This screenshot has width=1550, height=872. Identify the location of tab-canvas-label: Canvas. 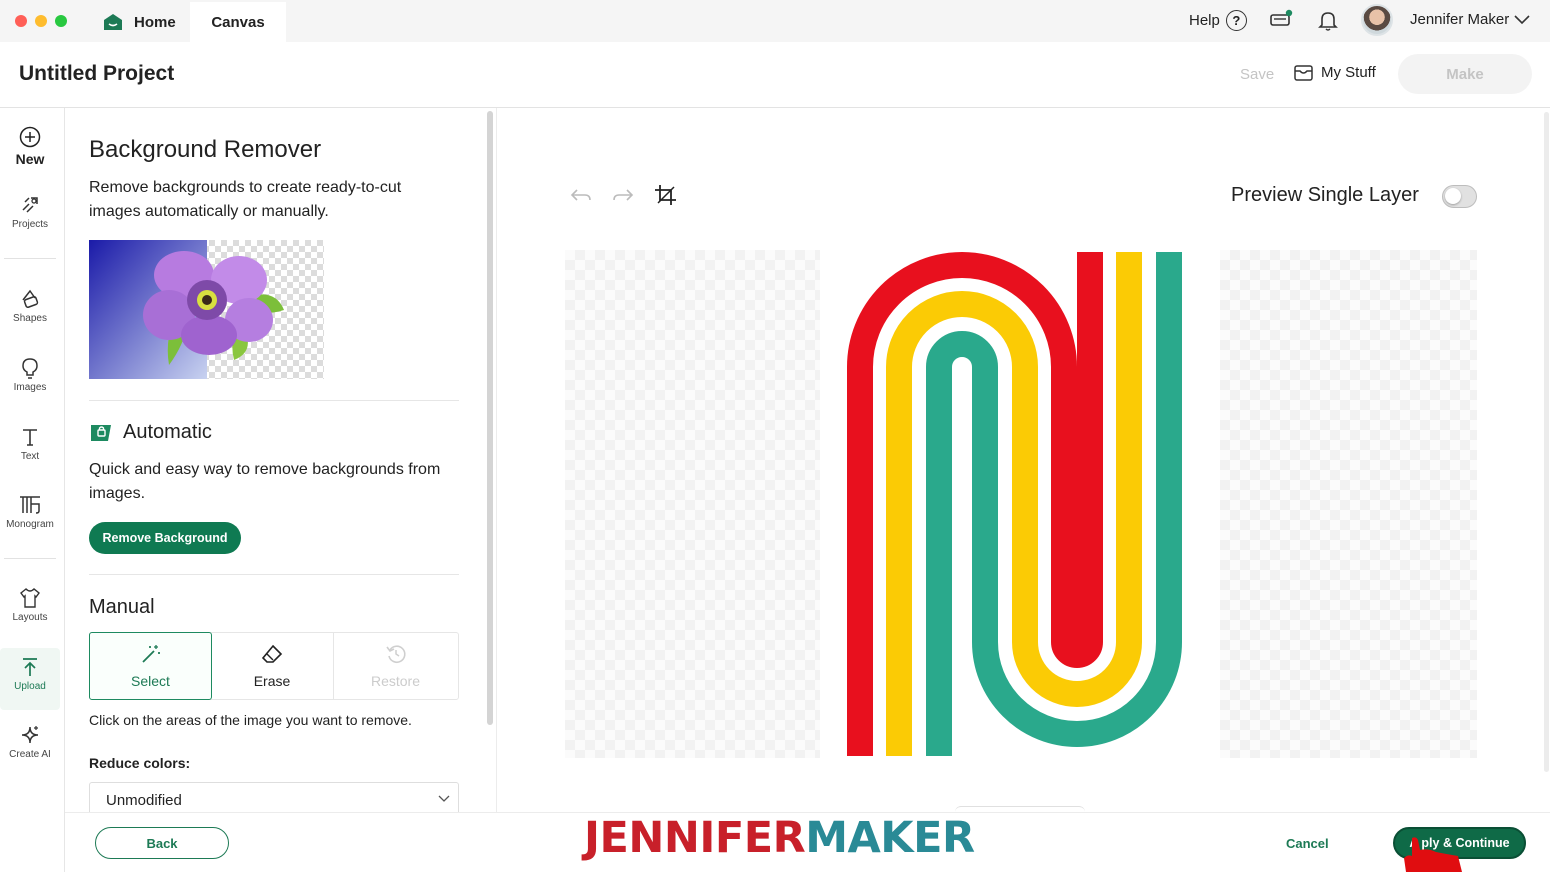
(238, 22).